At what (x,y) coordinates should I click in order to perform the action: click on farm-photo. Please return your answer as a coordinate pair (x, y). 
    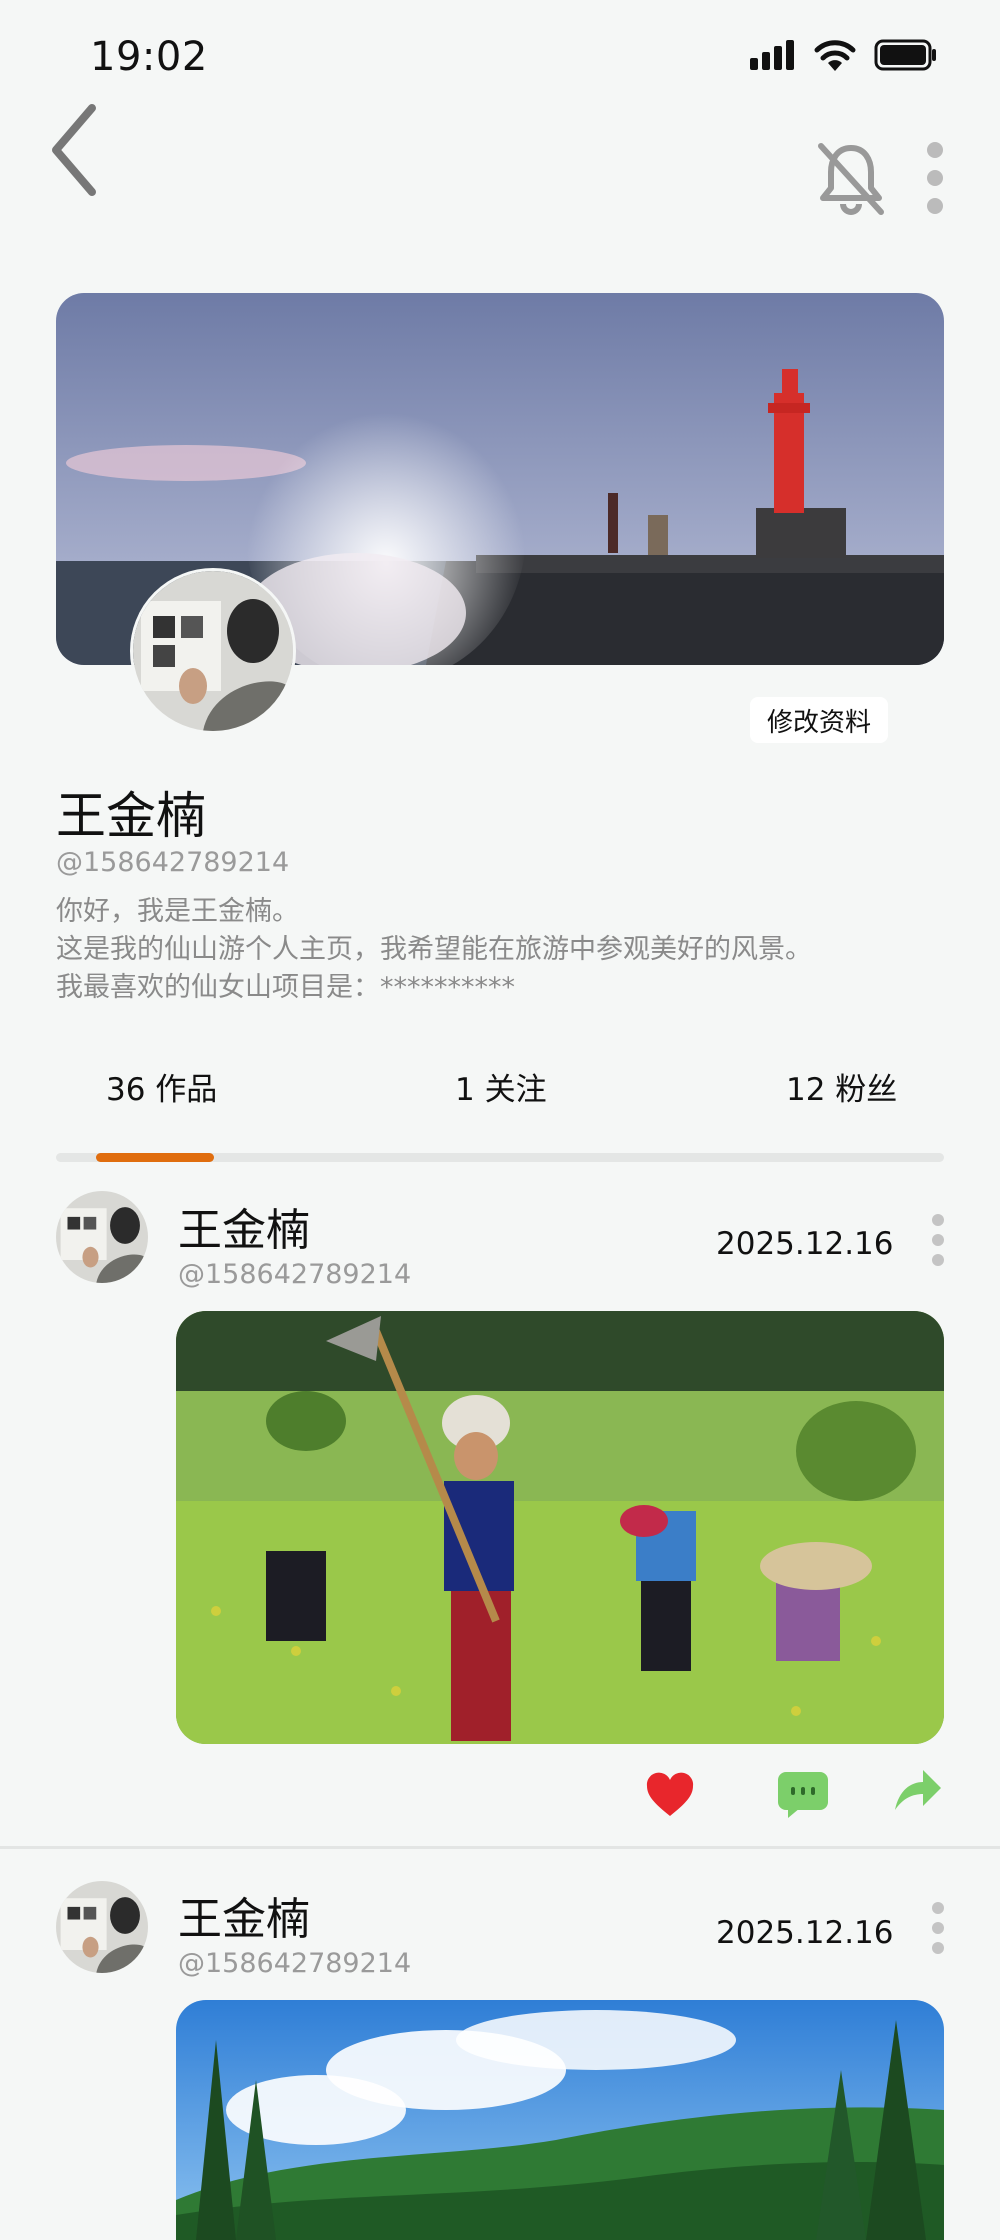
    Looking at the image, I should click on (560, 1527).